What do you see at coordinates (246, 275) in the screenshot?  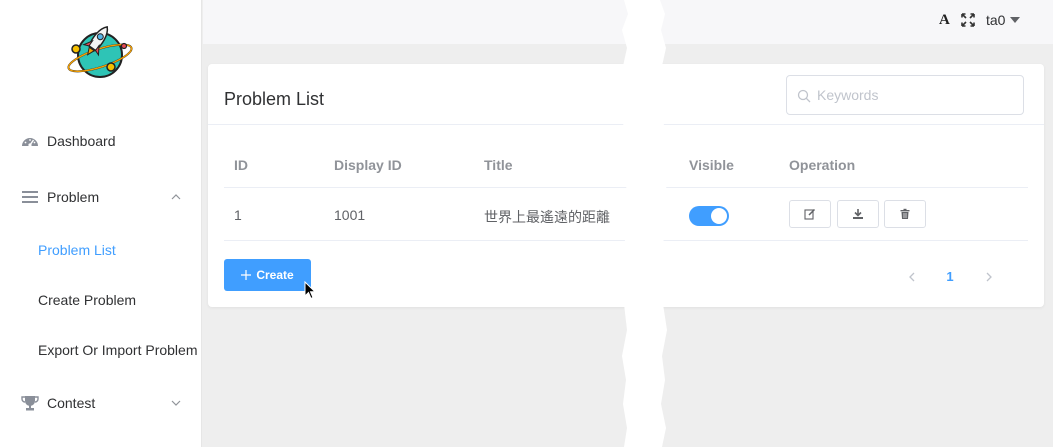 I see `plus-icon` at bounding box center [246, 275].